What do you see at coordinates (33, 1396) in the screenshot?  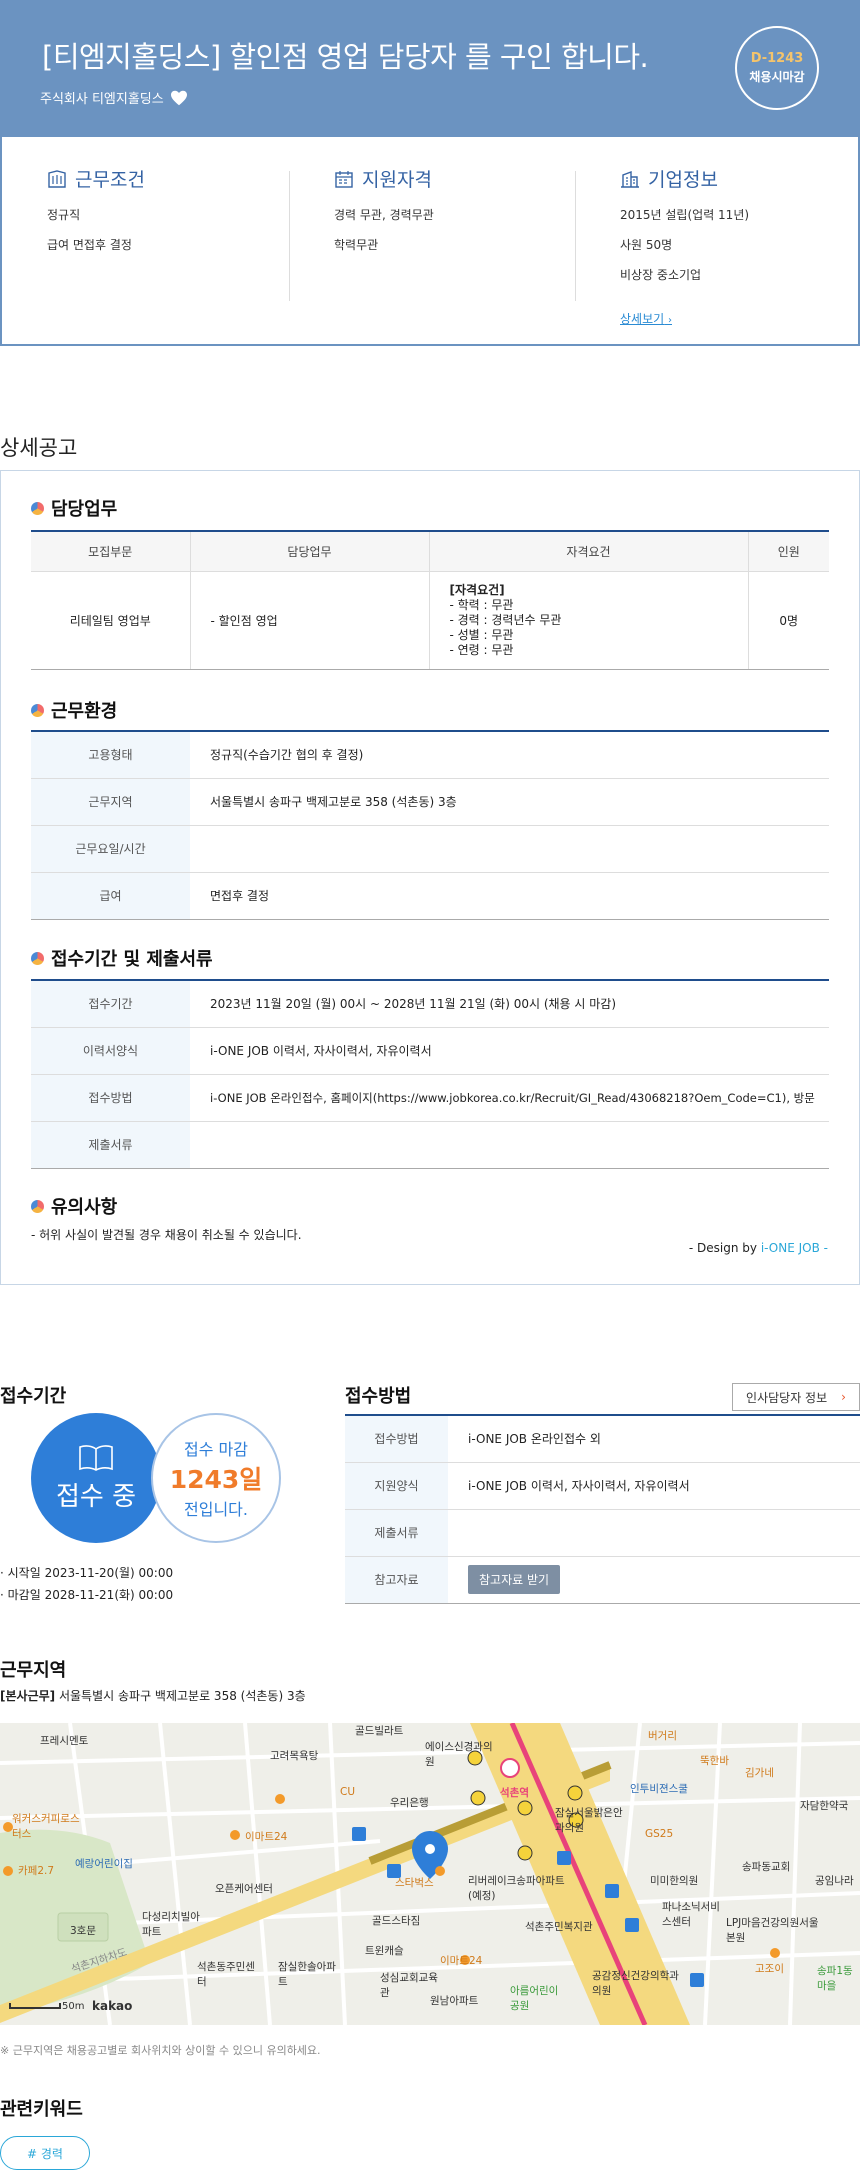 I see `receipt-title: 접수기간` at bounding box center [33, 1396].